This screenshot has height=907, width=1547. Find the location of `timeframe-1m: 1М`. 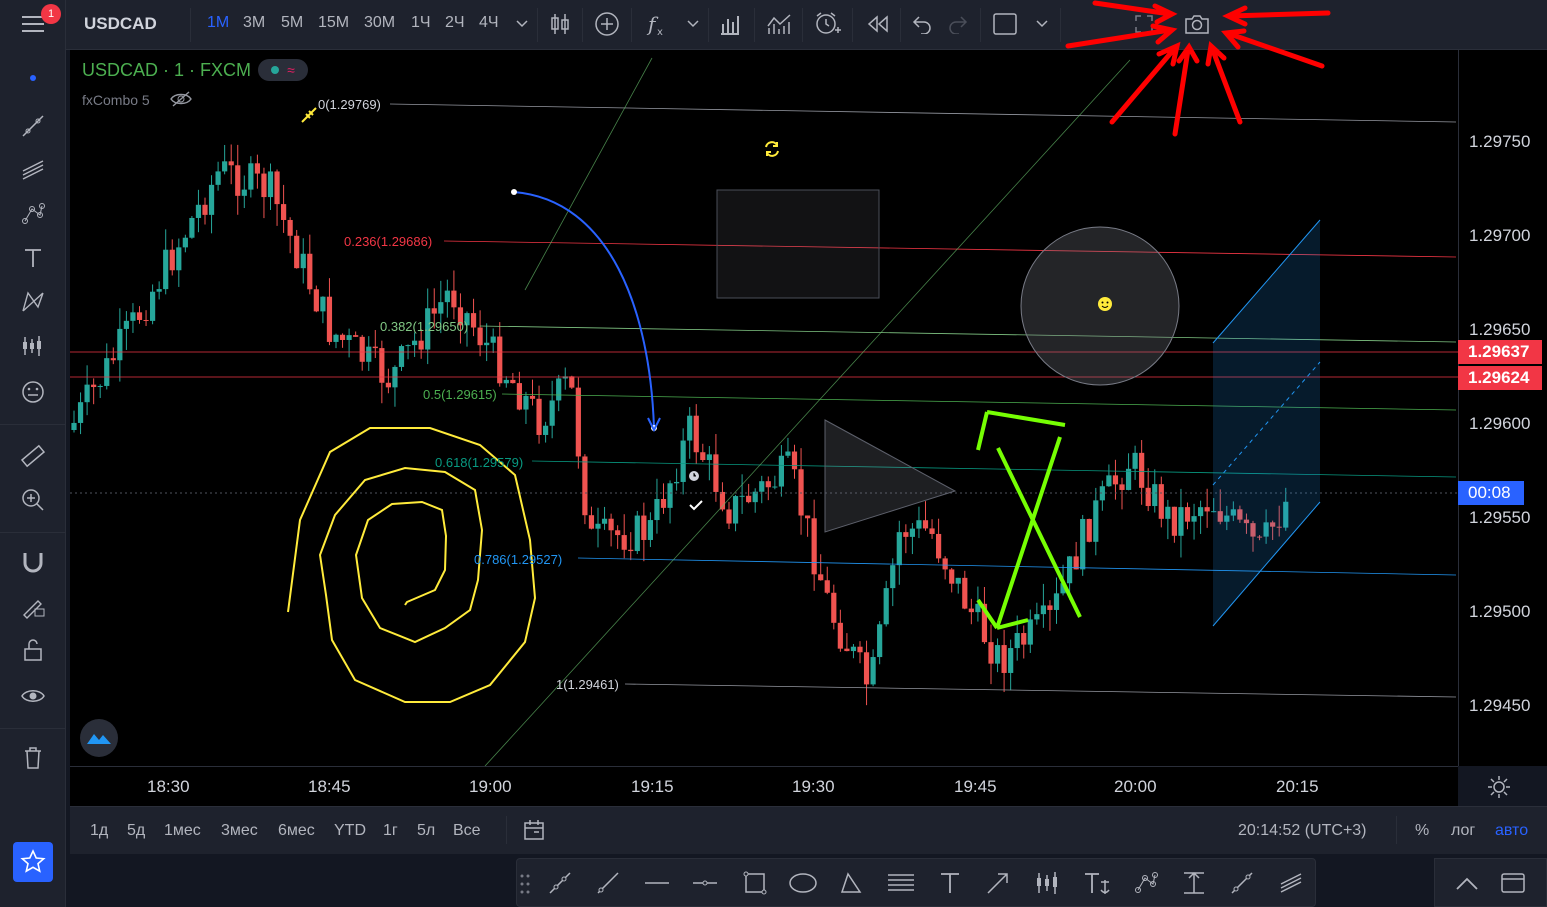

timeframe-1m: 1М is located at coordinates (218, 23).